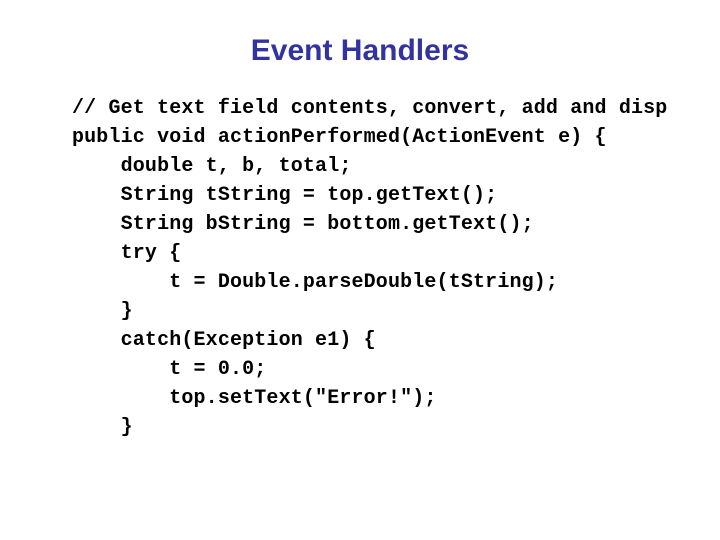 This screenshot has width=720, height=540. Describe the element at coordinates (315, 282) in the screenshot. I see `code-line: t = Double.parseDouble(tString);` at that location.